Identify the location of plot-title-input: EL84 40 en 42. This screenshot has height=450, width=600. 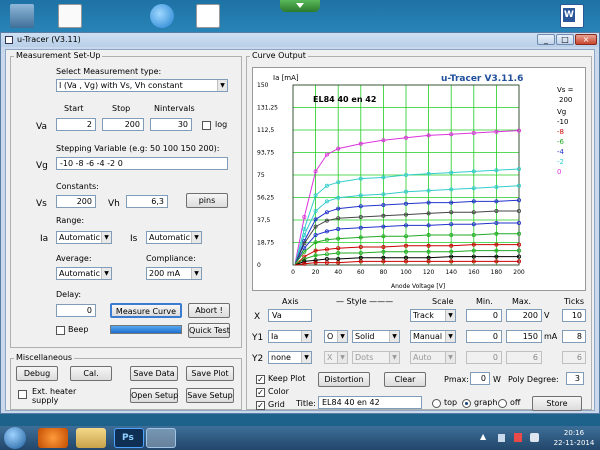
(370, 402).